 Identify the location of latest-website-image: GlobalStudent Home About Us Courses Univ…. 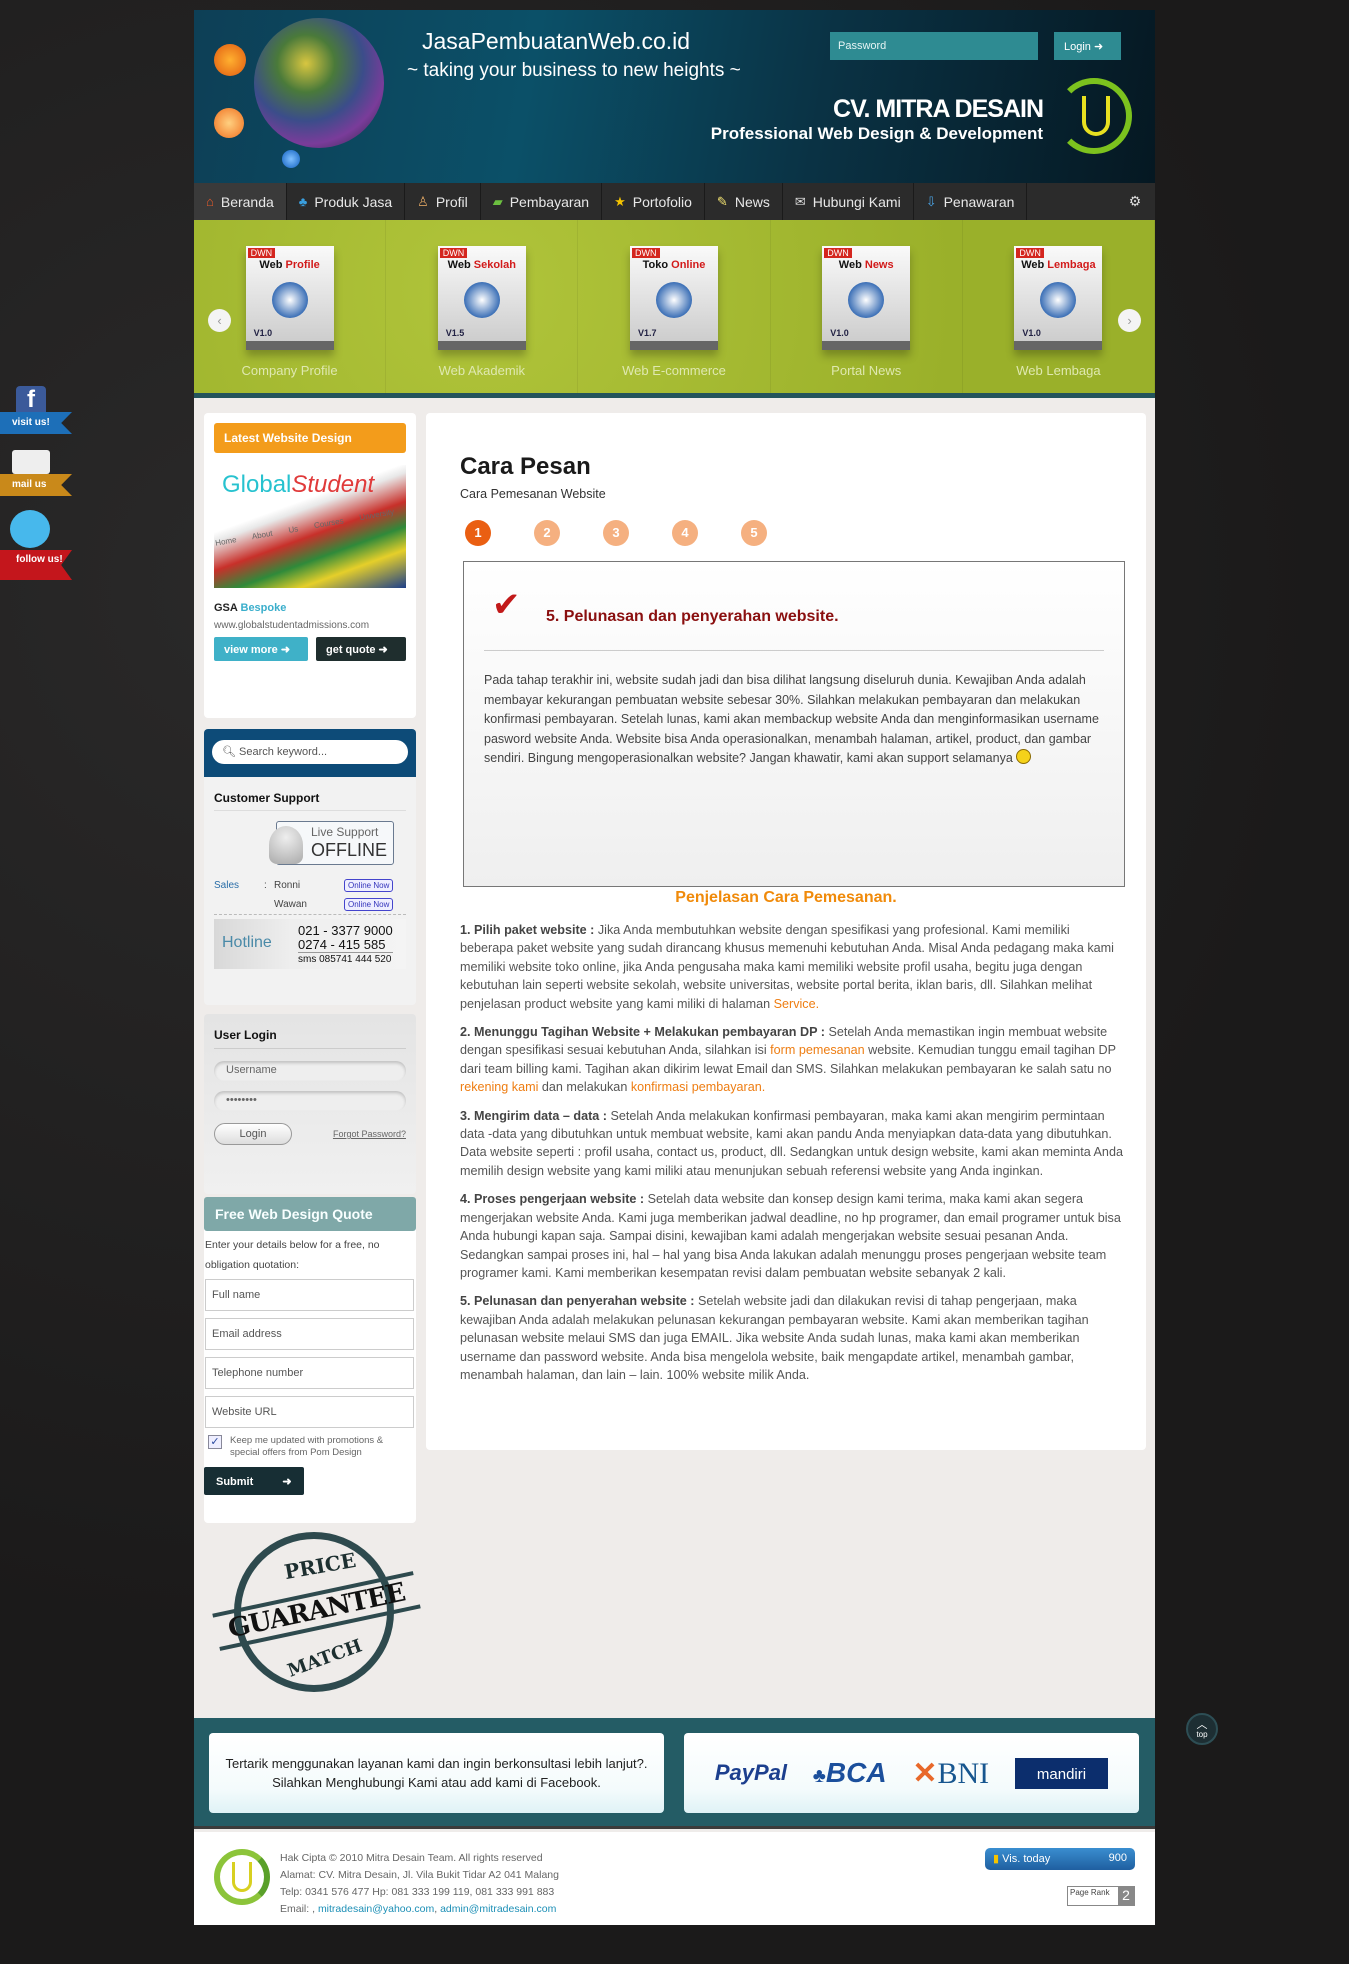
(310, 526).